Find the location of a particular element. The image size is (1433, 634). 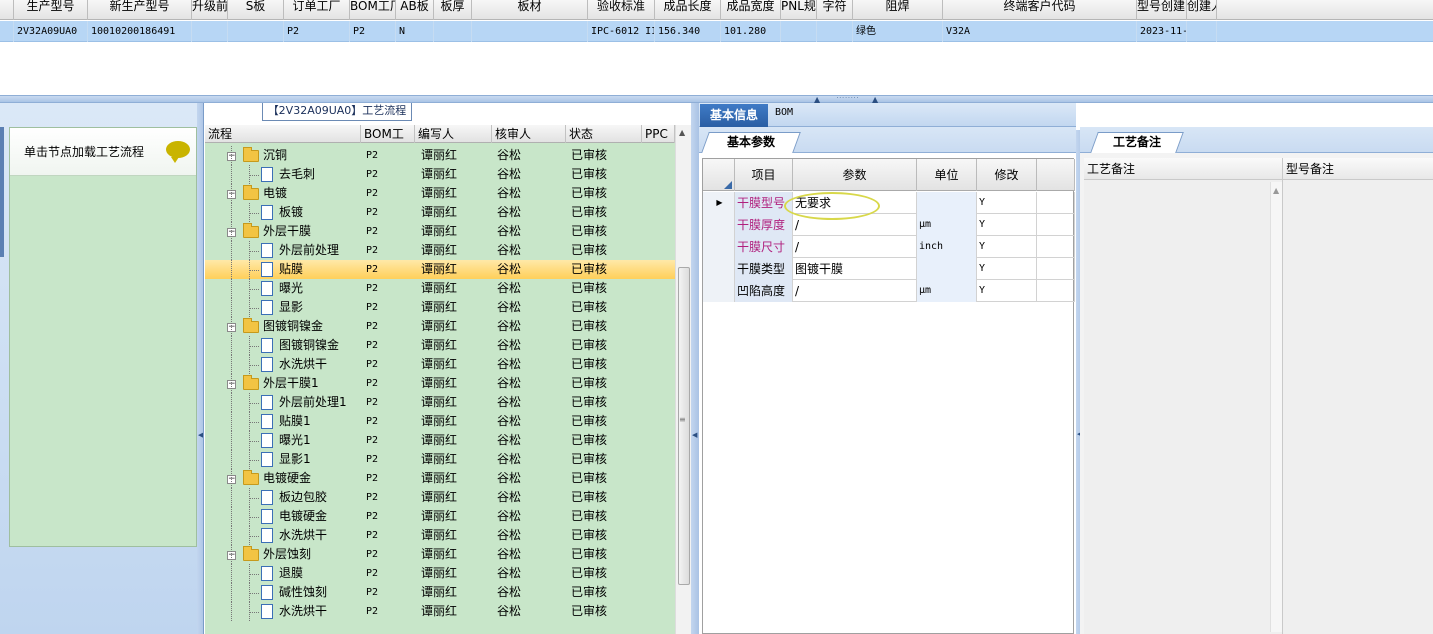

column-header: 升级前旧生产型号 is located at coordinates (210, 10).